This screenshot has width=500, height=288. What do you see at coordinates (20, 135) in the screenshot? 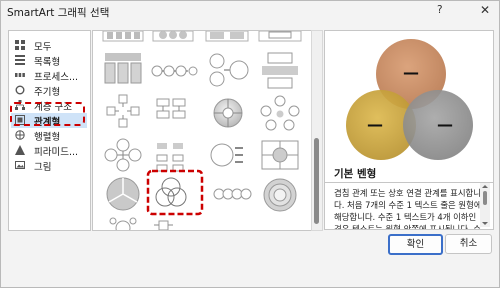
I see `matrix-icon` at bounding box center [20, 135].